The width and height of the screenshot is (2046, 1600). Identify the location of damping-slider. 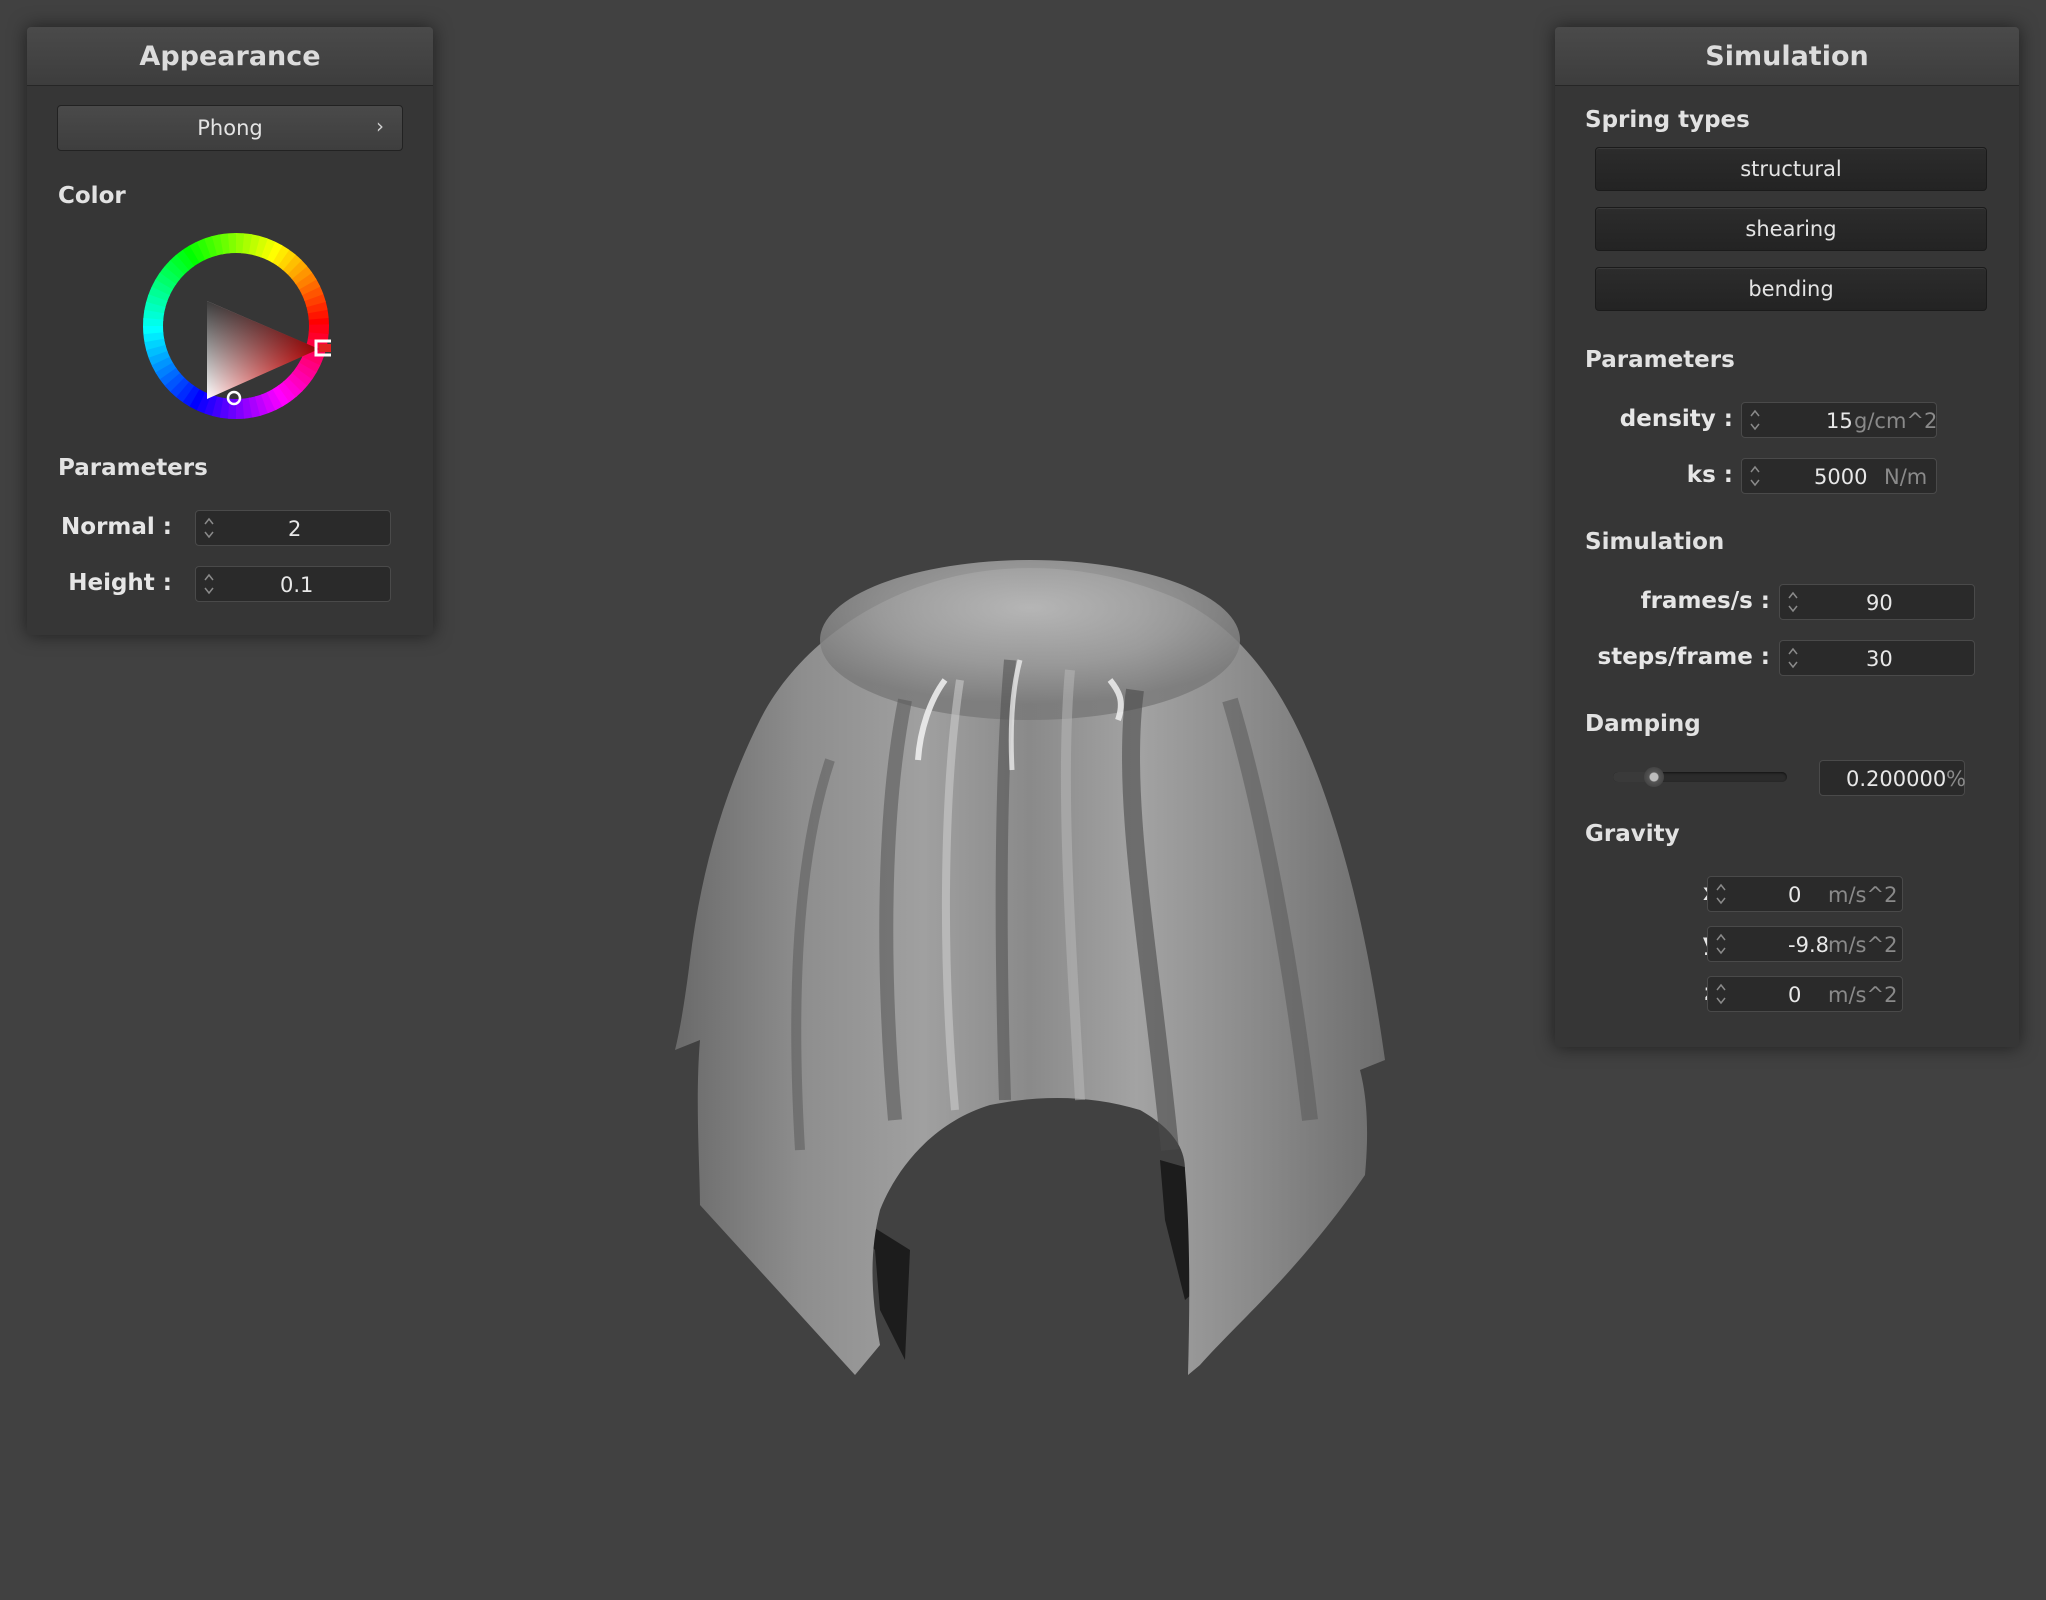
(1700, 777).